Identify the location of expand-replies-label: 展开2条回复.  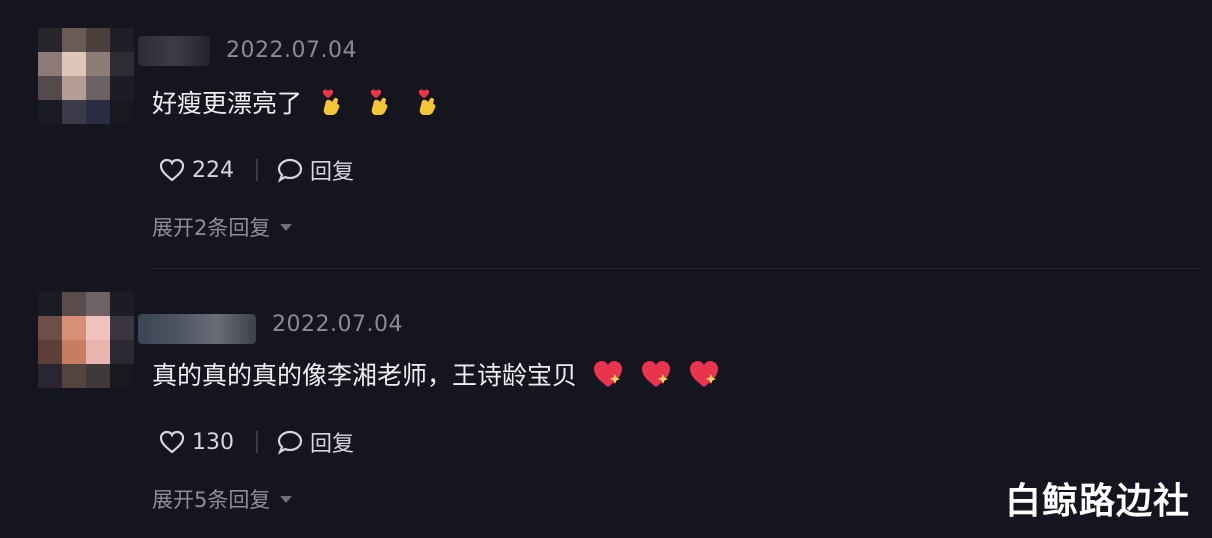
(211, 228).